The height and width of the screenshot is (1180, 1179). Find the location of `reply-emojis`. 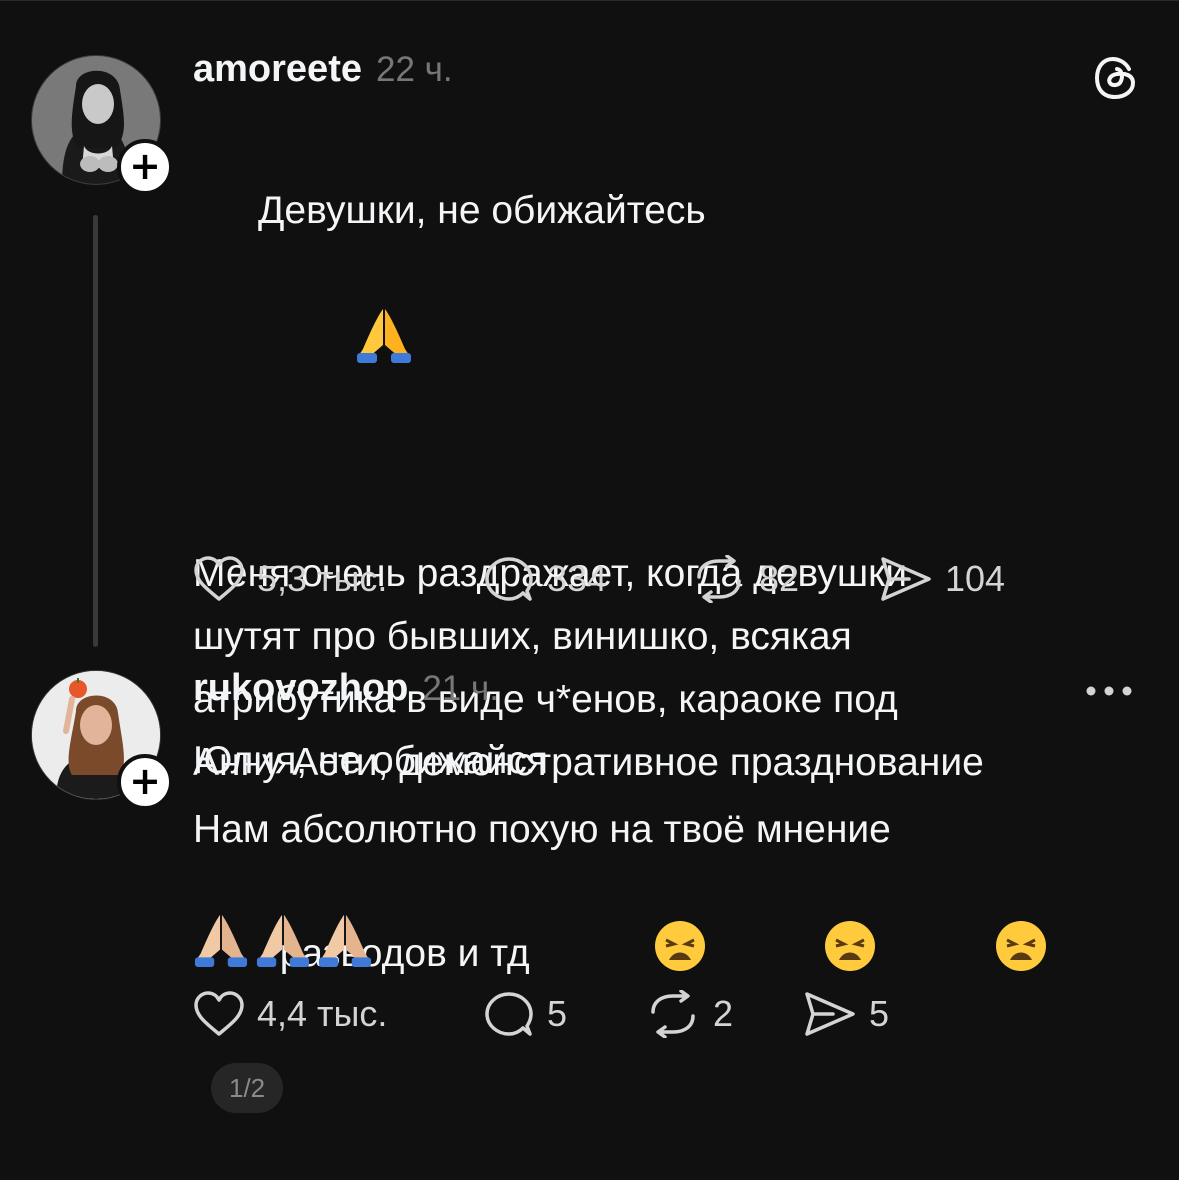

reply-emojis is located at coordinates (666, 939).